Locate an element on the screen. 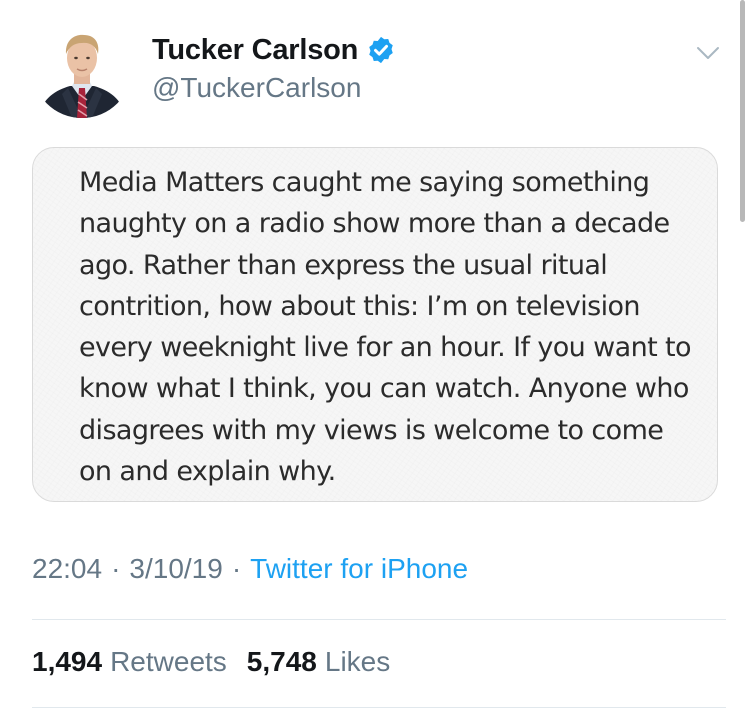 The height and width of the screenshot is (710, 750). retweets-count: 1,494 is located at coordinates (67, 662).